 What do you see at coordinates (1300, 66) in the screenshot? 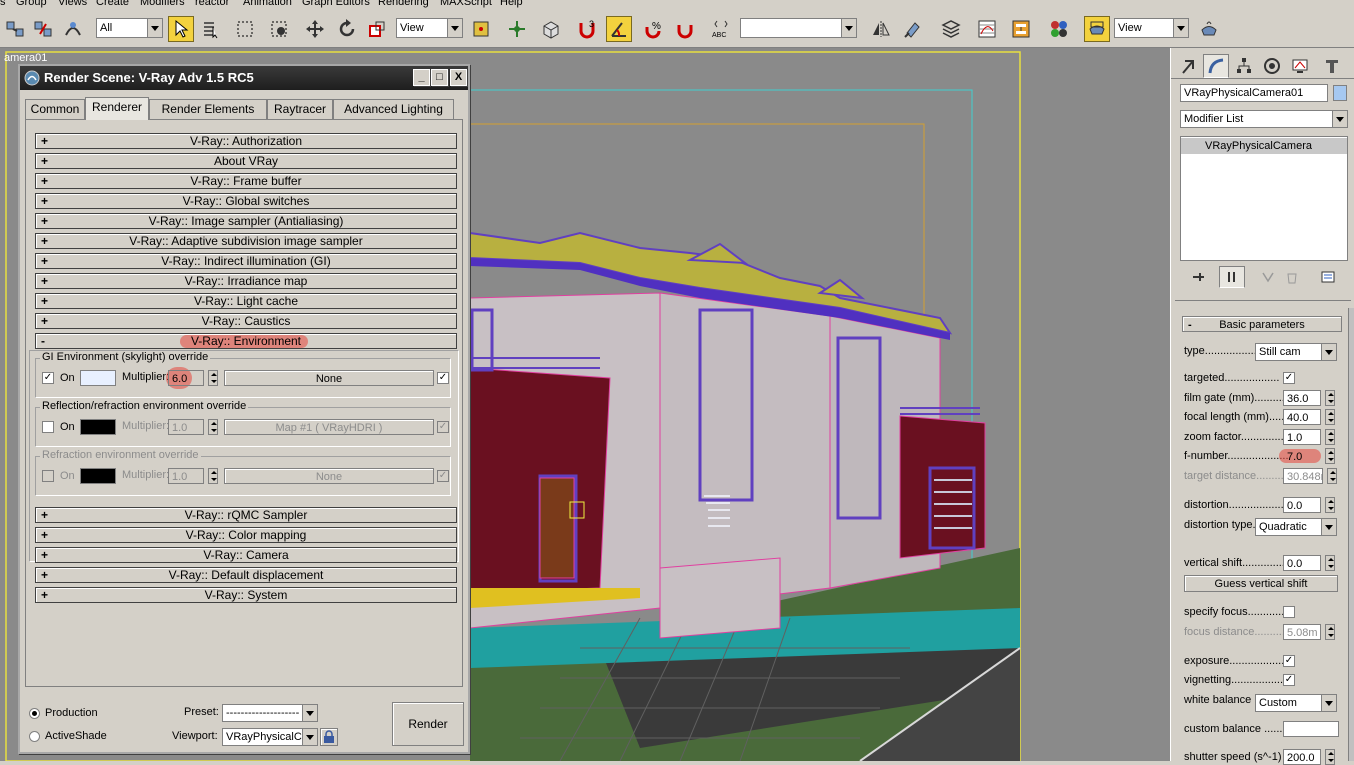
I see `display-tab-icon` at bounding box center [1300, 66].